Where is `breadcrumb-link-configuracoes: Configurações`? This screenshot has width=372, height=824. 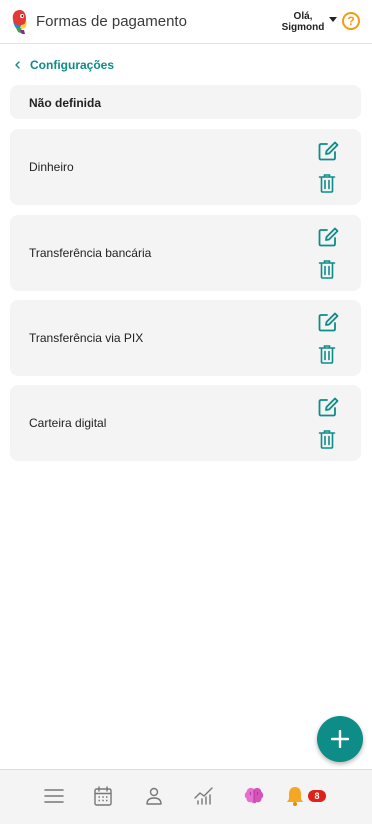
breadcrumb-link-configuracoes: Configurações is located at coordinates (72, 65).